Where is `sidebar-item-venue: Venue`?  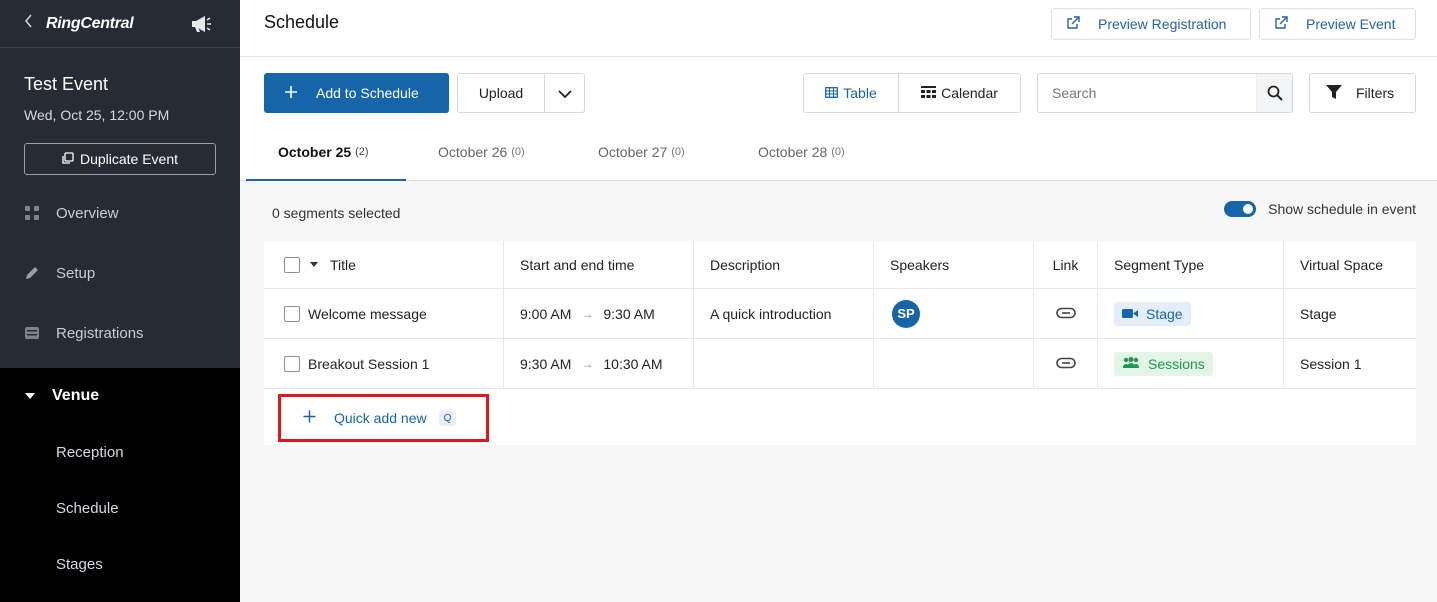
sidebar-item-venue: Venue is located at coordinates (120, 396).